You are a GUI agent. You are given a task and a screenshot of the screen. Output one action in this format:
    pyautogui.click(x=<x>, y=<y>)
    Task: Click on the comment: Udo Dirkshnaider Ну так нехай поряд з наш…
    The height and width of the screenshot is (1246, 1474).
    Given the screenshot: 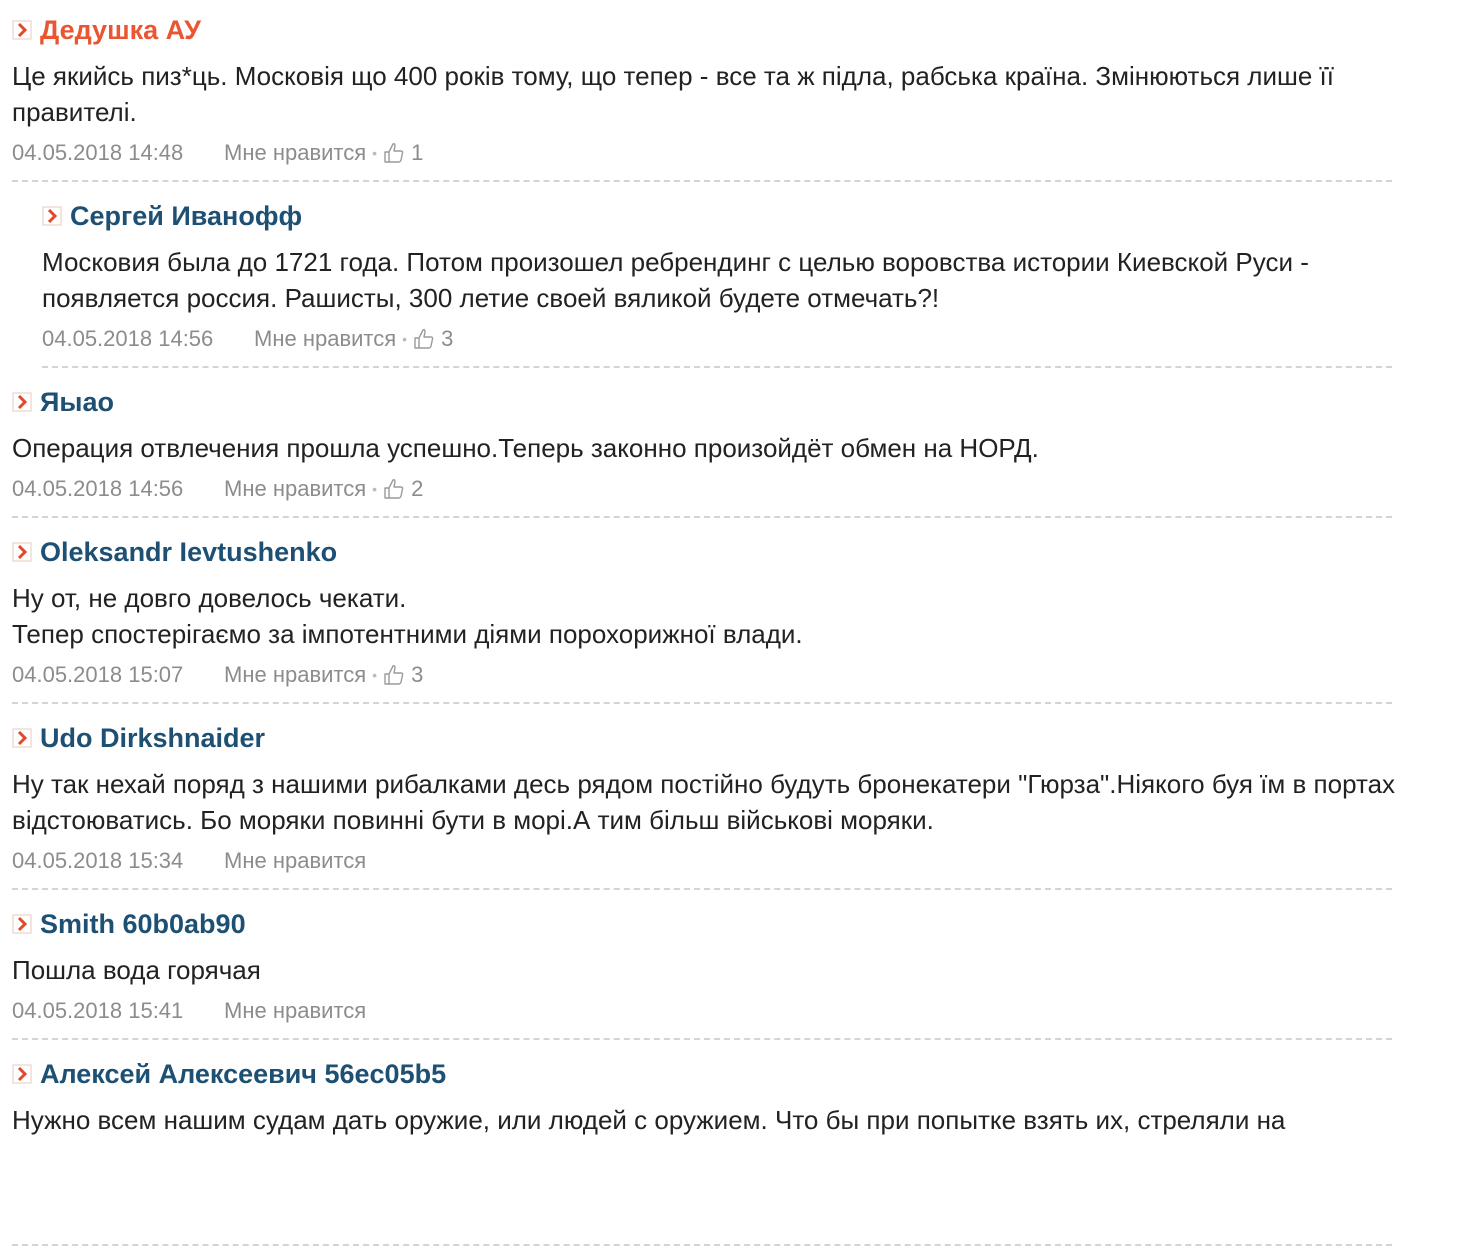 What is the action you would take?
    pyautogui.click(x=703, y=799)
    